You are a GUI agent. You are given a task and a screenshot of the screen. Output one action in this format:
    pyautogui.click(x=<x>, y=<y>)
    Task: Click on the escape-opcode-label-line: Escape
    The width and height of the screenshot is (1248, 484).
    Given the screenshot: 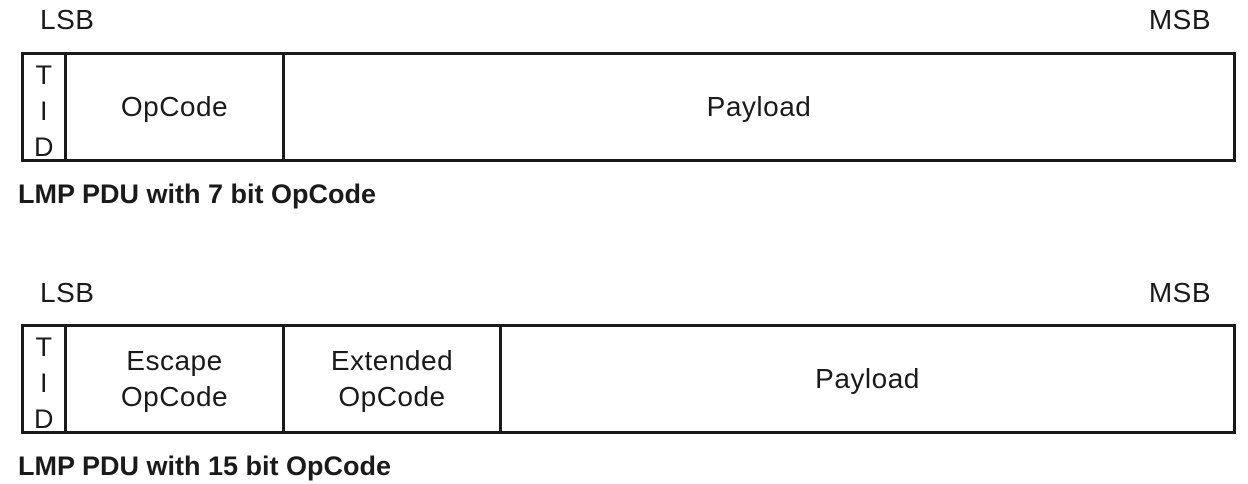 What is the action you would take?
    pyautogui.click(x=174, y=360)
    